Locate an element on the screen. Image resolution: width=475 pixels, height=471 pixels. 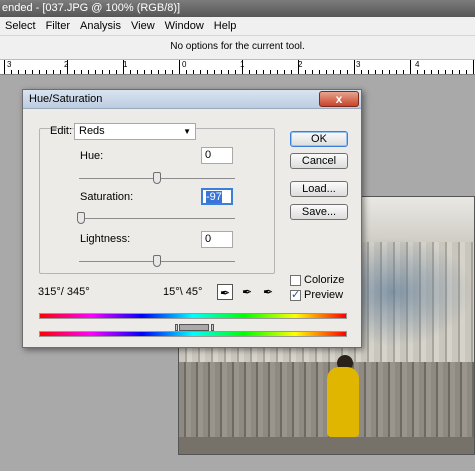
lightness-input: 0 is located at coordinates (217, 239).